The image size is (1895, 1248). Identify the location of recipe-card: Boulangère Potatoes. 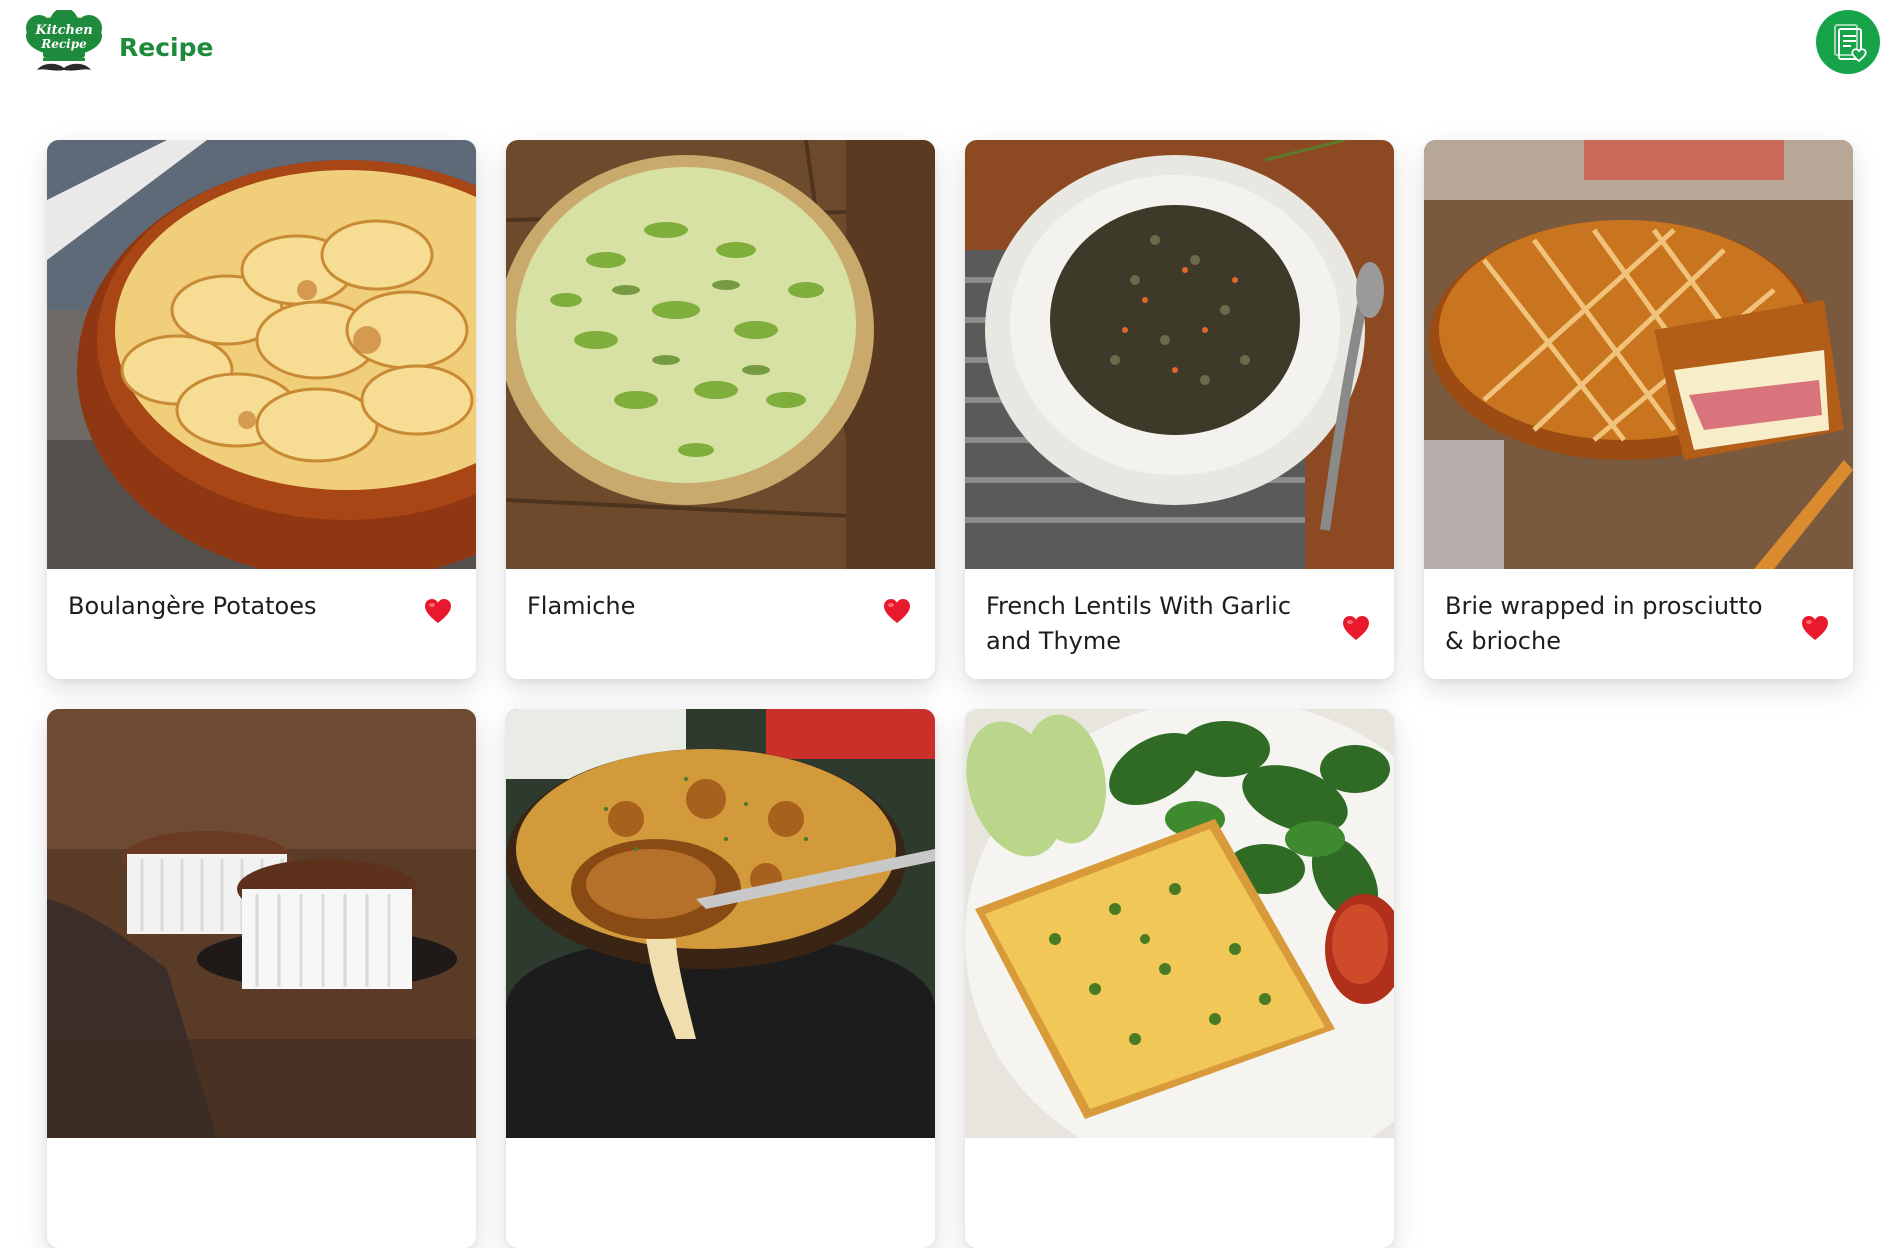
(261, 409).